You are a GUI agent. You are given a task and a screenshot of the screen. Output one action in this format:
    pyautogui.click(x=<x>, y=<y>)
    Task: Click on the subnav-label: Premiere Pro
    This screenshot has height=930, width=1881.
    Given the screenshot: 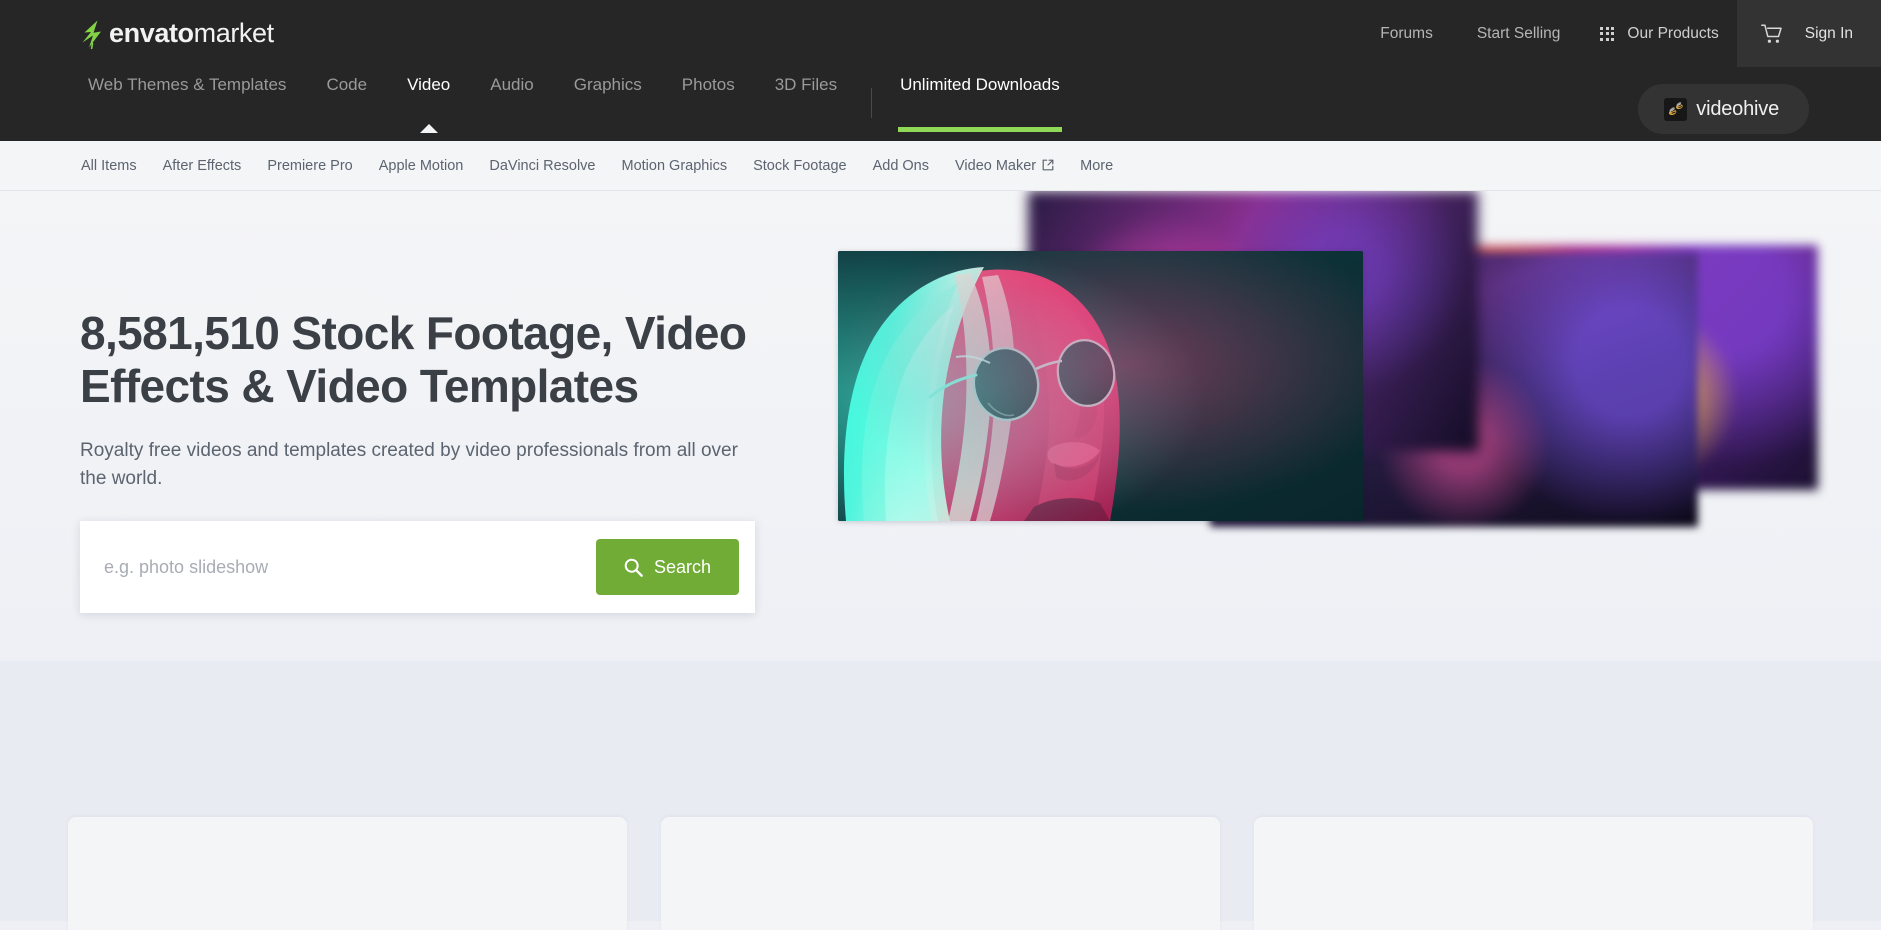 What is the action you would take?
    pyautogui.click(x=310, y=165)
    